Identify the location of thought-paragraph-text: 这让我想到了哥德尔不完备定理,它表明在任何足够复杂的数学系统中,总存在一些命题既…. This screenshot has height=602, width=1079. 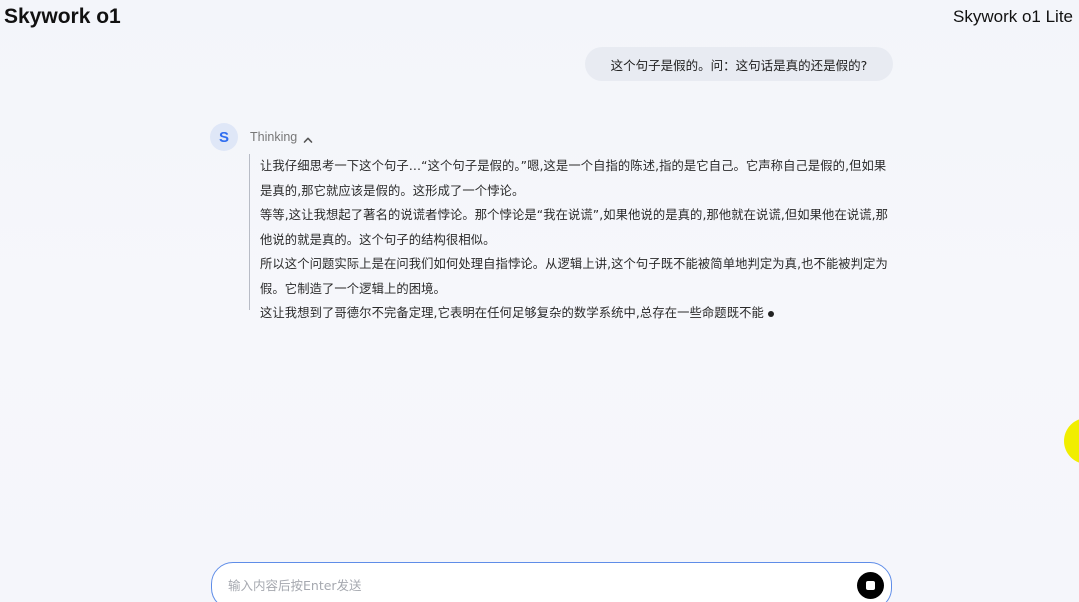
(512, 313).